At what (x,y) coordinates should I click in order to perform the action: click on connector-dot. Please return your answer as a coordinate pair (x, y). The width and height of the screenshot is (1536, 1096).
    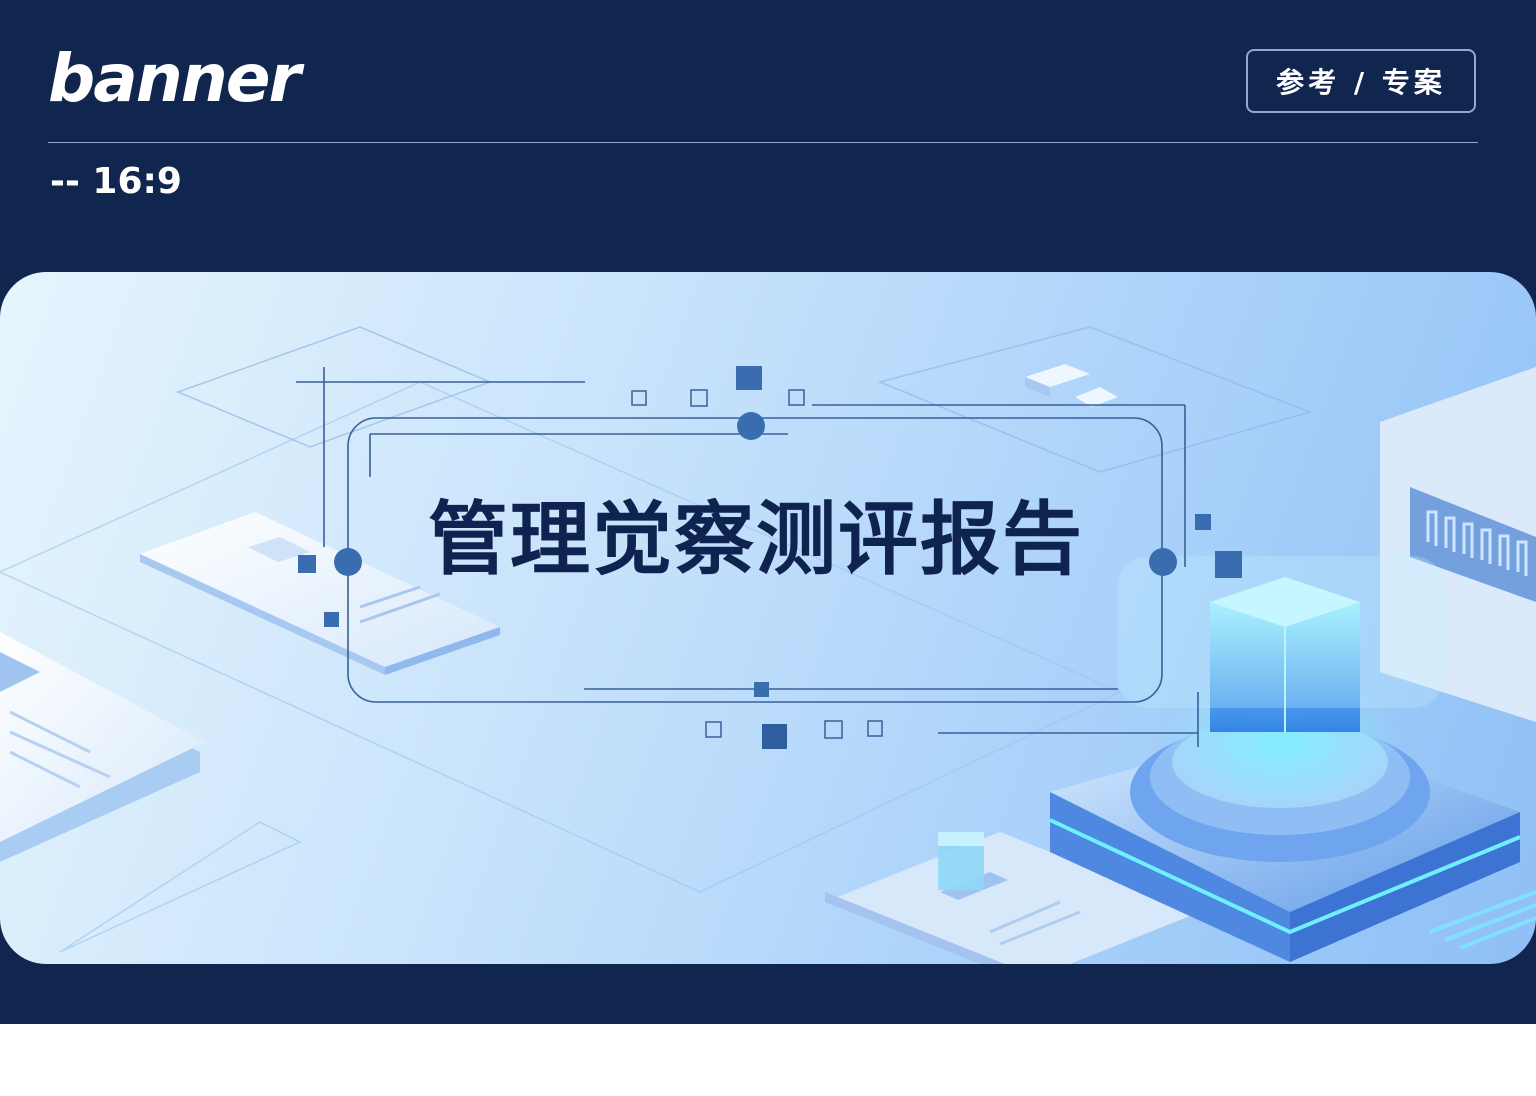
    Looking at the image, I should click on (751, 426).